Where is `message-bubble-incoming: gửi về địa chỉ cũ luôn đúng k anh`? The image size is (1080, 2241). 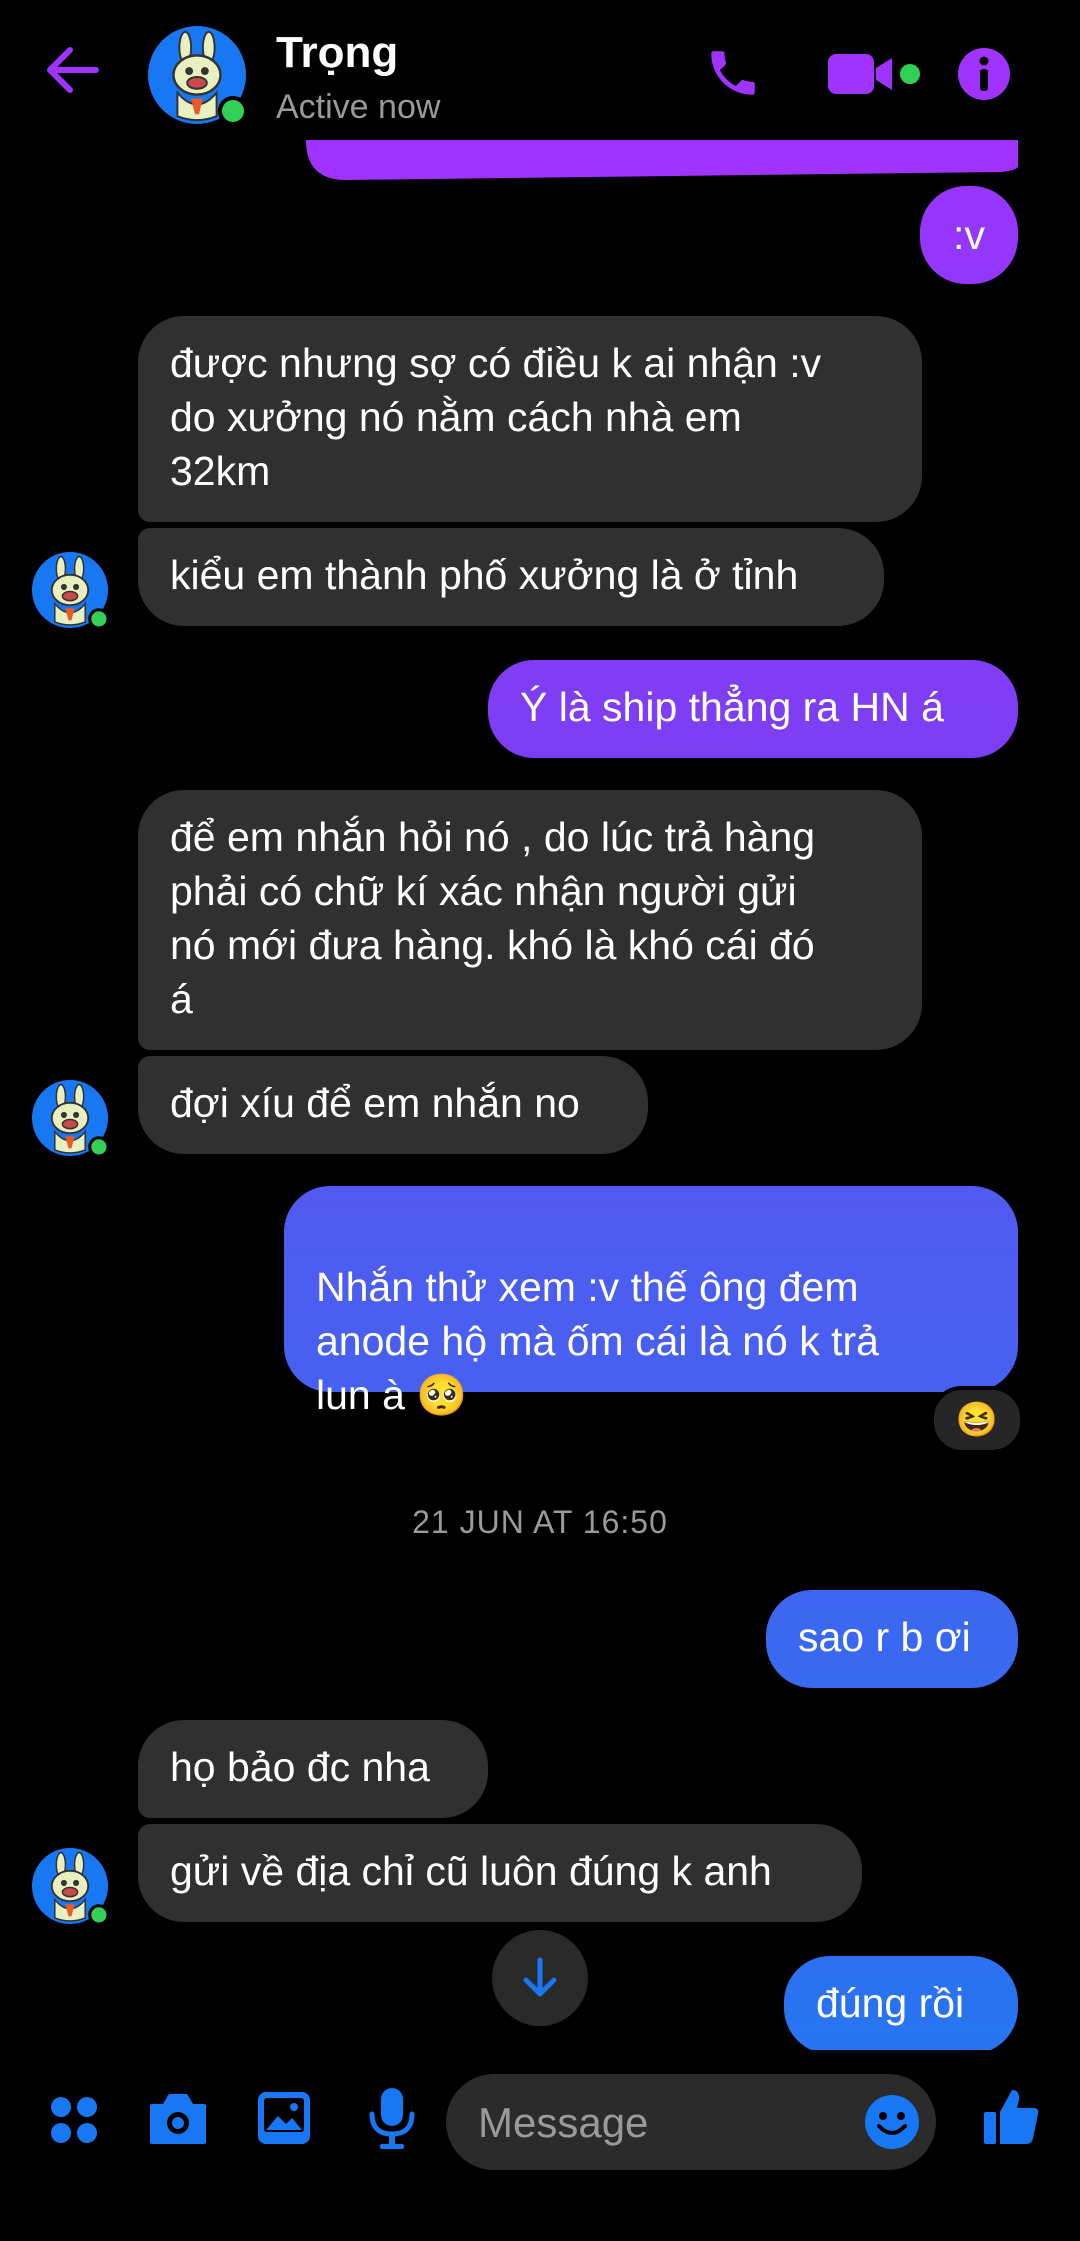
message-bubble-incoming: gửi về địa chỉ cũ luôn đúng k anh is located at coordinates (500, 1873).